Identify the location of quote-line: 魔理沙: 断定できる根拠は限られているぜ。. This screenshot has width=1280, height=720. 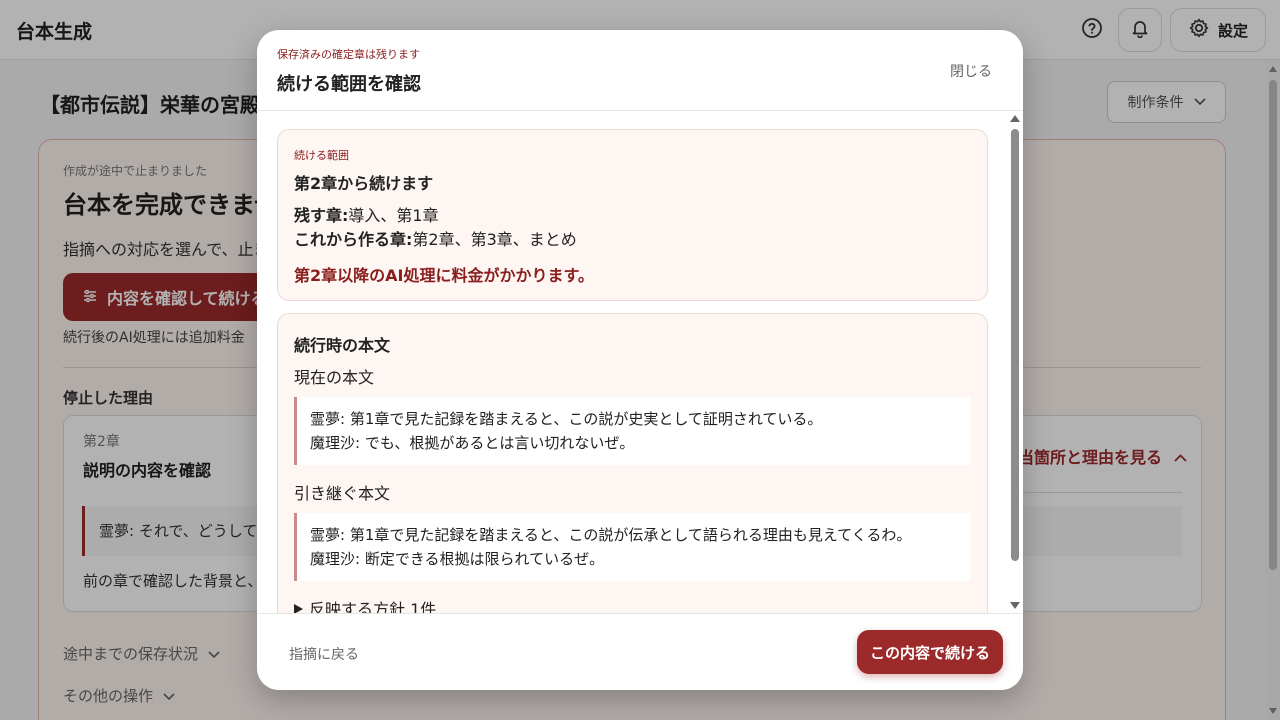
(457, 559).